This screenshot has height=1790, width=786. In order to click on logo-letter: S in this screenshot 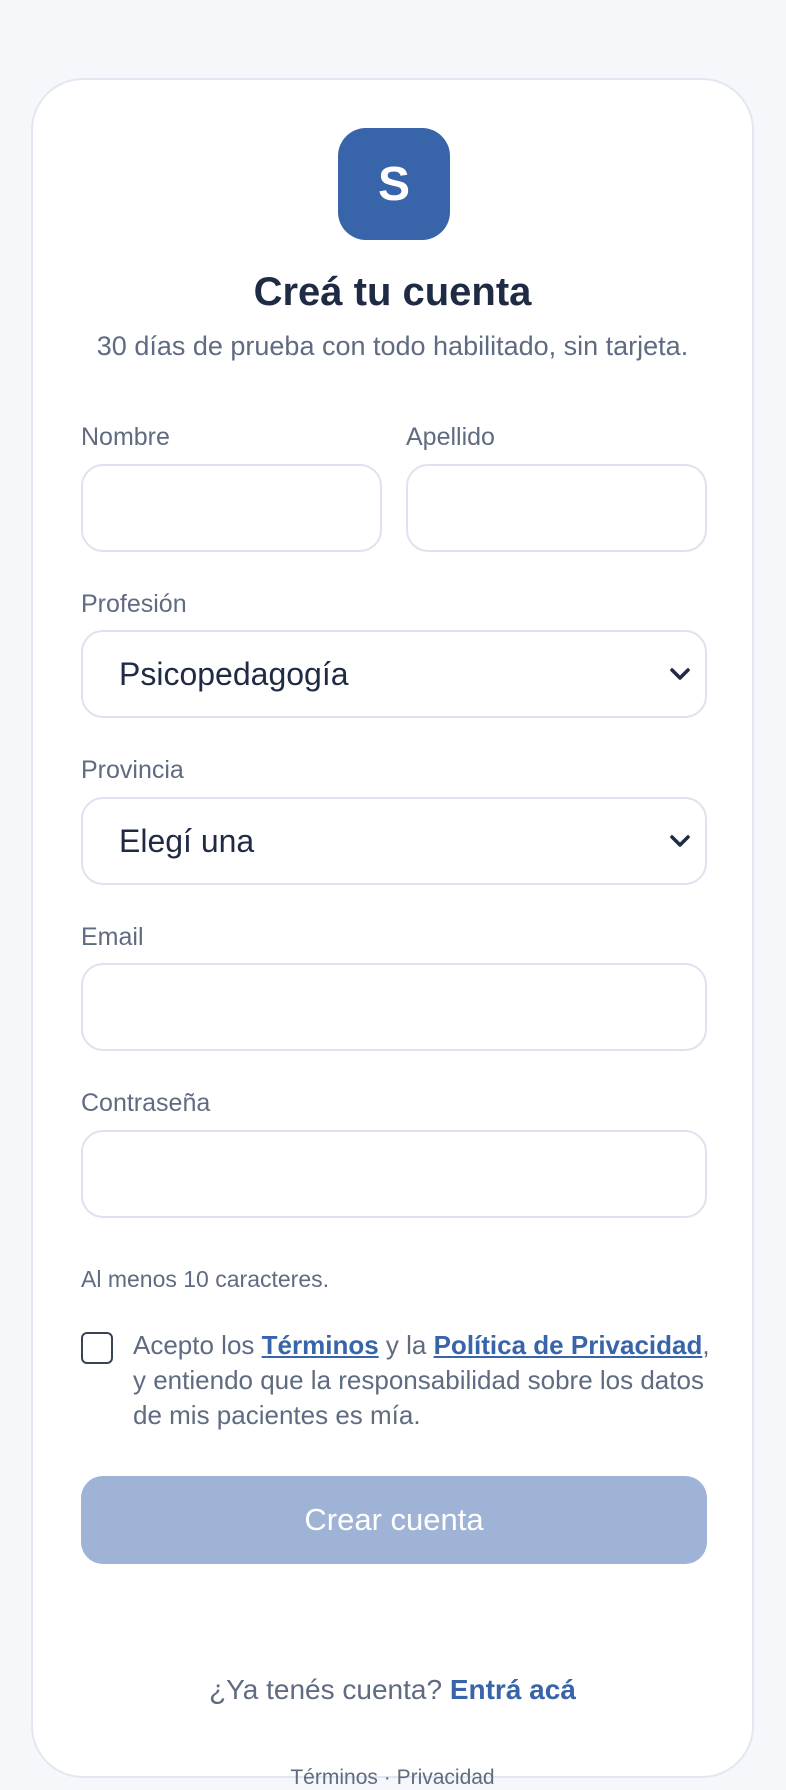, I will do `click(393, 184)`.